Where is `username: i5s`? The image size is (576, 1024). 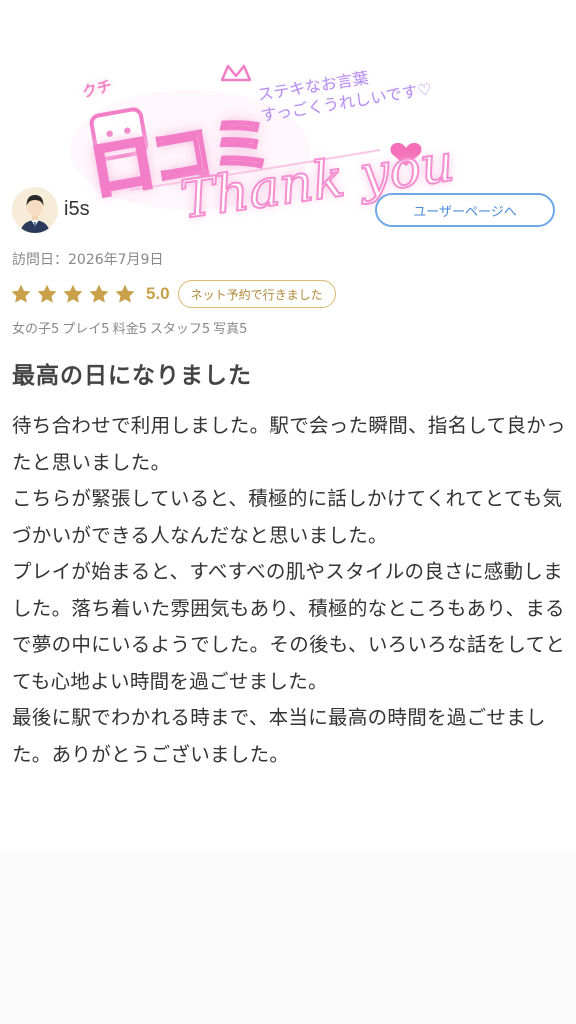 username: i5s is located at coordinates (77, 209).